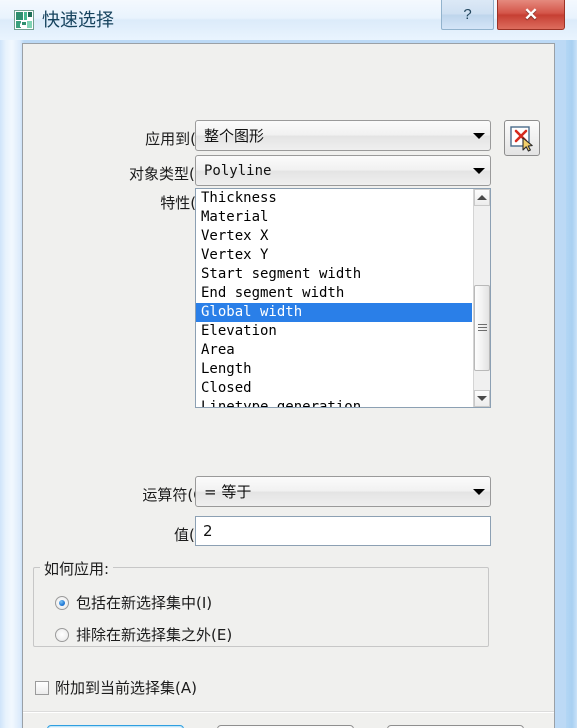 Image resolution: width=577 pixels, height=728 pixels. I want to click on apply-to-combobox: 整个图形, so click(343, 135).